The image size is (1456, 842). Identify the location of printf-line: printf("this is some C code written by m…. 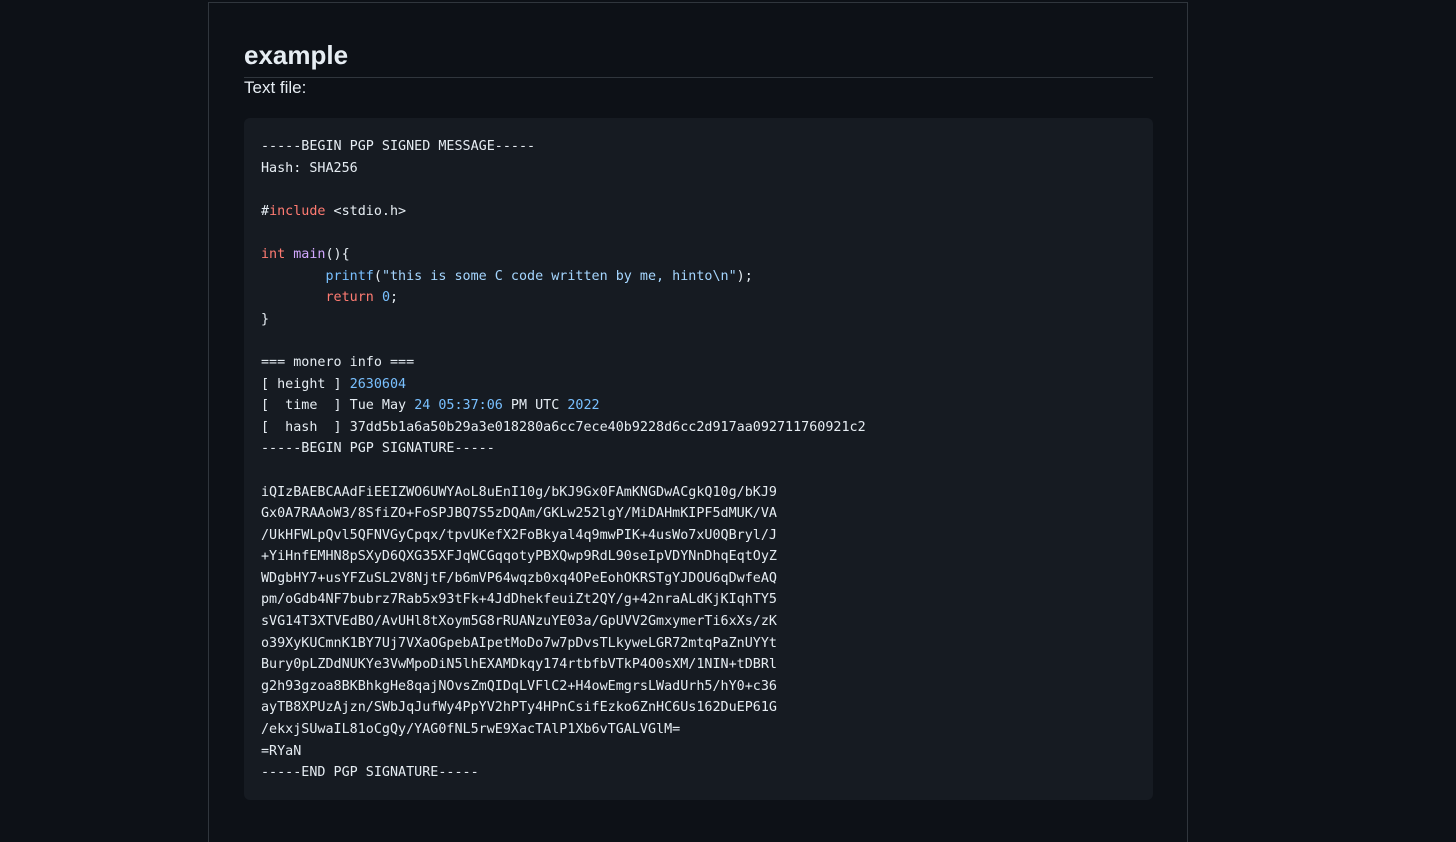
(539, 276).